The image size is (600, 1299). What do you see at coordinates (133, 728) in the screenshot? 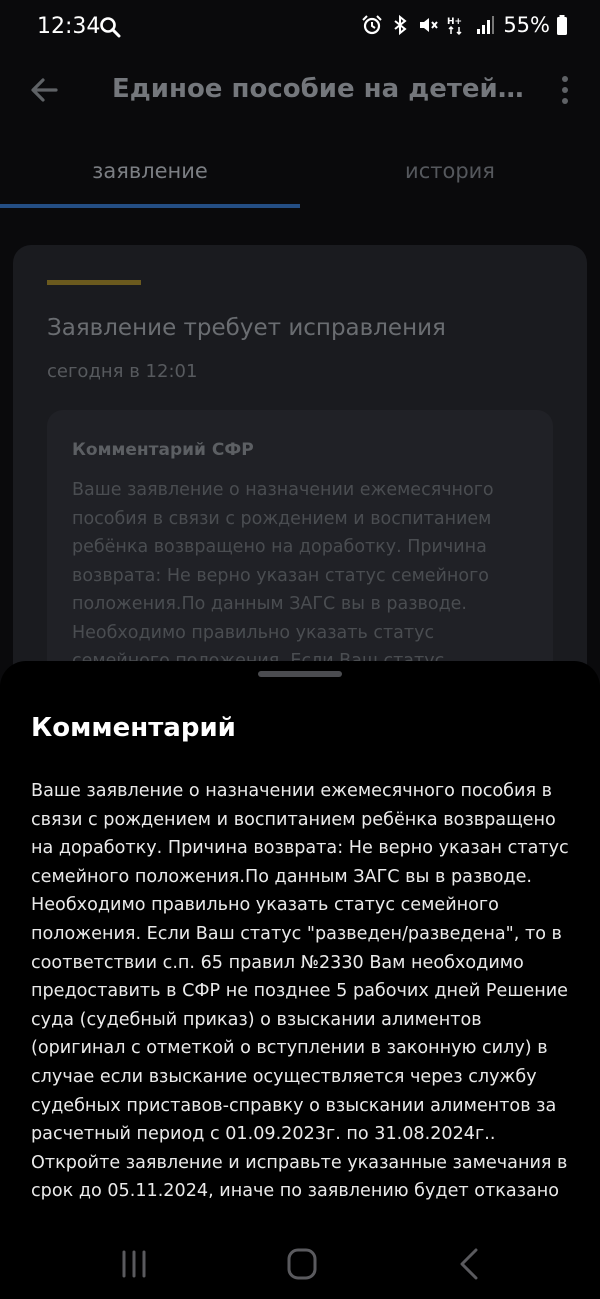
I see `sheet-title: Комментарий` at bounding box center [133, 728].